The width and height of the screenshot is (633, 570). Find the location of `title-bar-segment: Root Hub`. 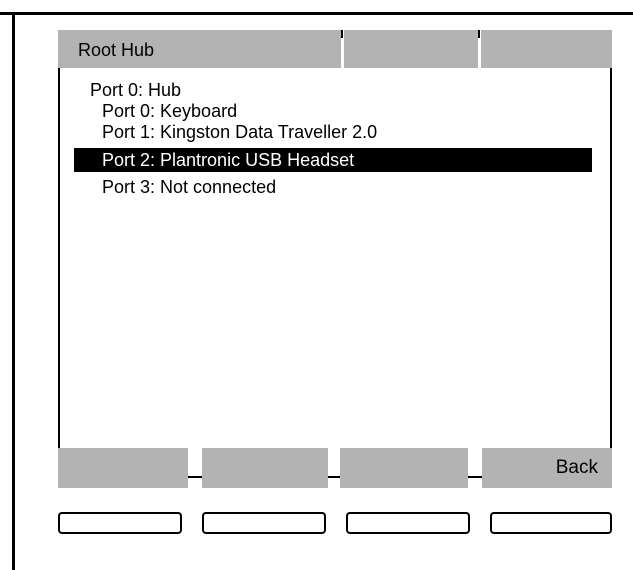

title-bar-segment: Root Hub is located at coordinates (199, 49).